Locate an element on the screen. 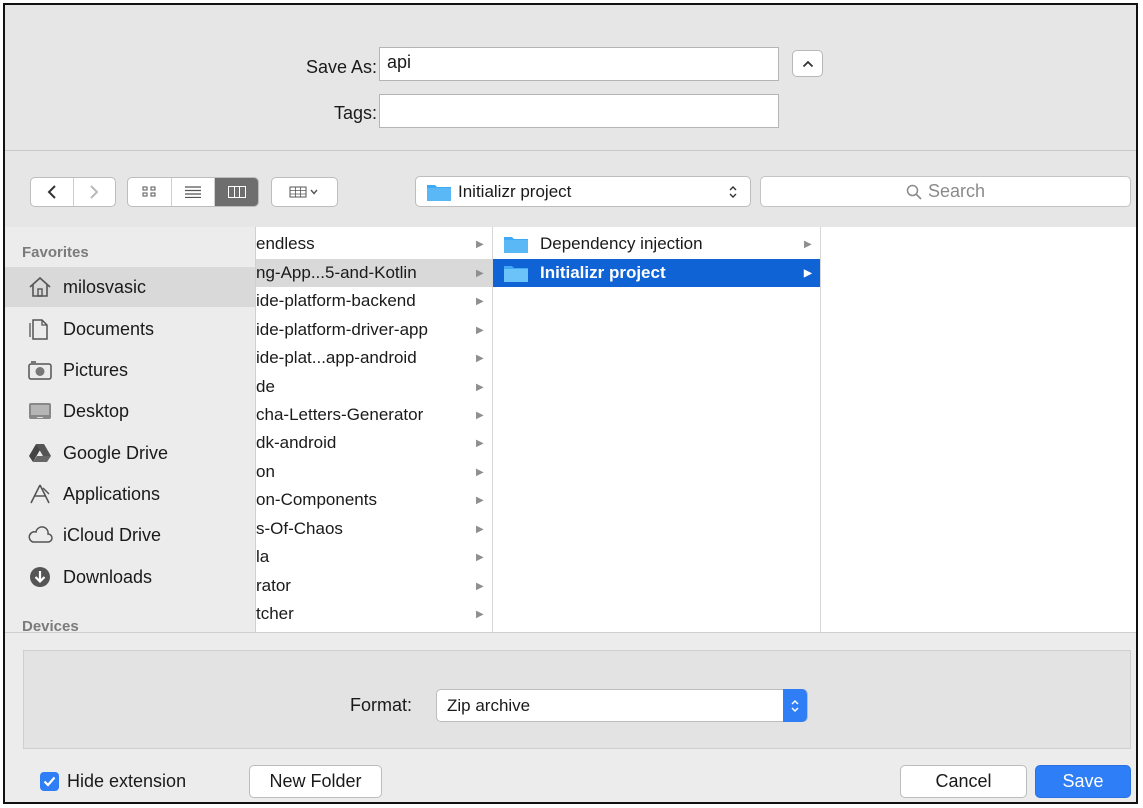 The height and width of the screenshot is (808, 1143). nav-buttons is located at coordinates (73, 192).